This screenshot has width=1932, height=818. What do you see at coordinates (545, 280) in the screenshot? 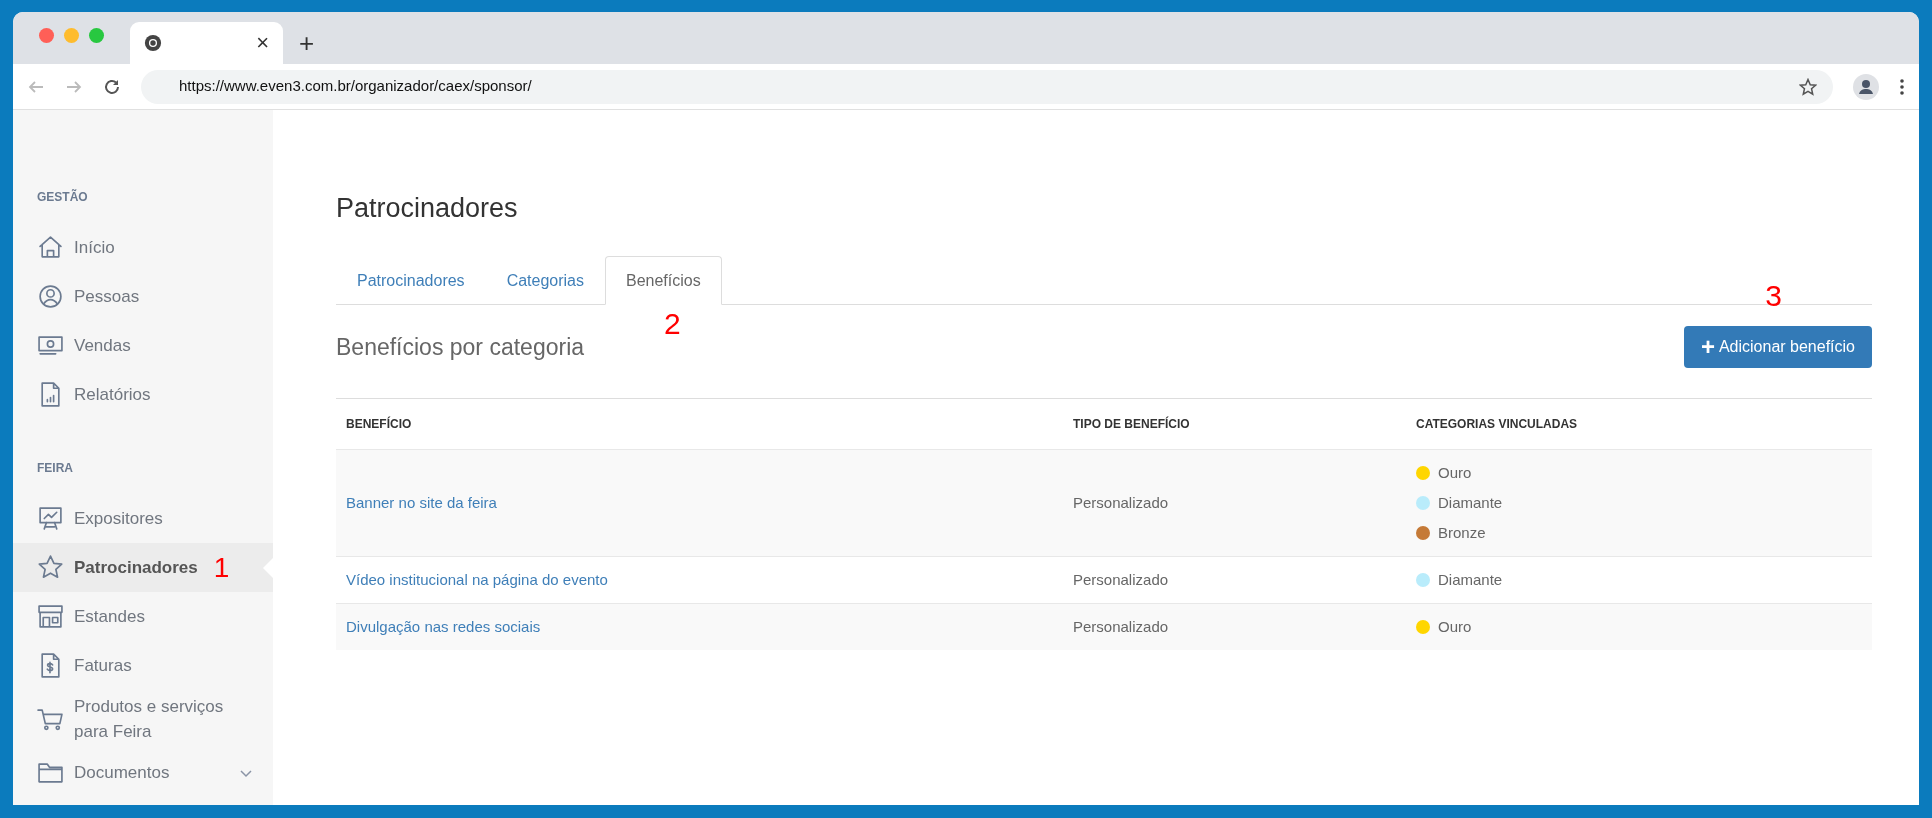
I see `tab: Categorias` at bounding box center [545, 280].